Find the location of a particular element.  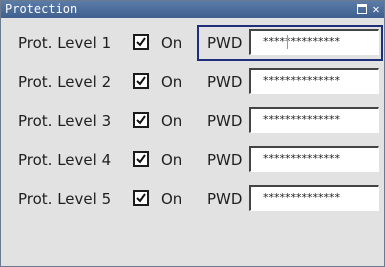

text-caret is located at coordinates (287, 42).